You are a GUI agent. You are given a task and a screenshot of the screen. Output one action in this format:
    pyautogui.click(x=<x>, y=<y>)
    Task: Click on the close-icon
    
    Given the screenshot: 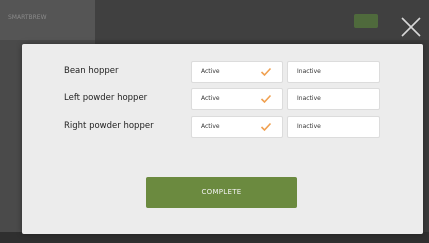 What is the action you would take?
    pyautogui.click(x=411, y=27)
    